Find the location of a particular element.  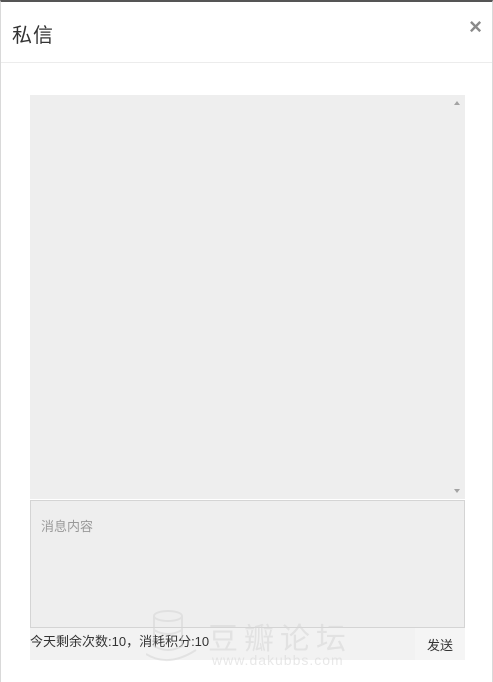

remaining-quota-text: 今天剩余次数:10，消耗积分:10 is located at coordinates (120, 641).